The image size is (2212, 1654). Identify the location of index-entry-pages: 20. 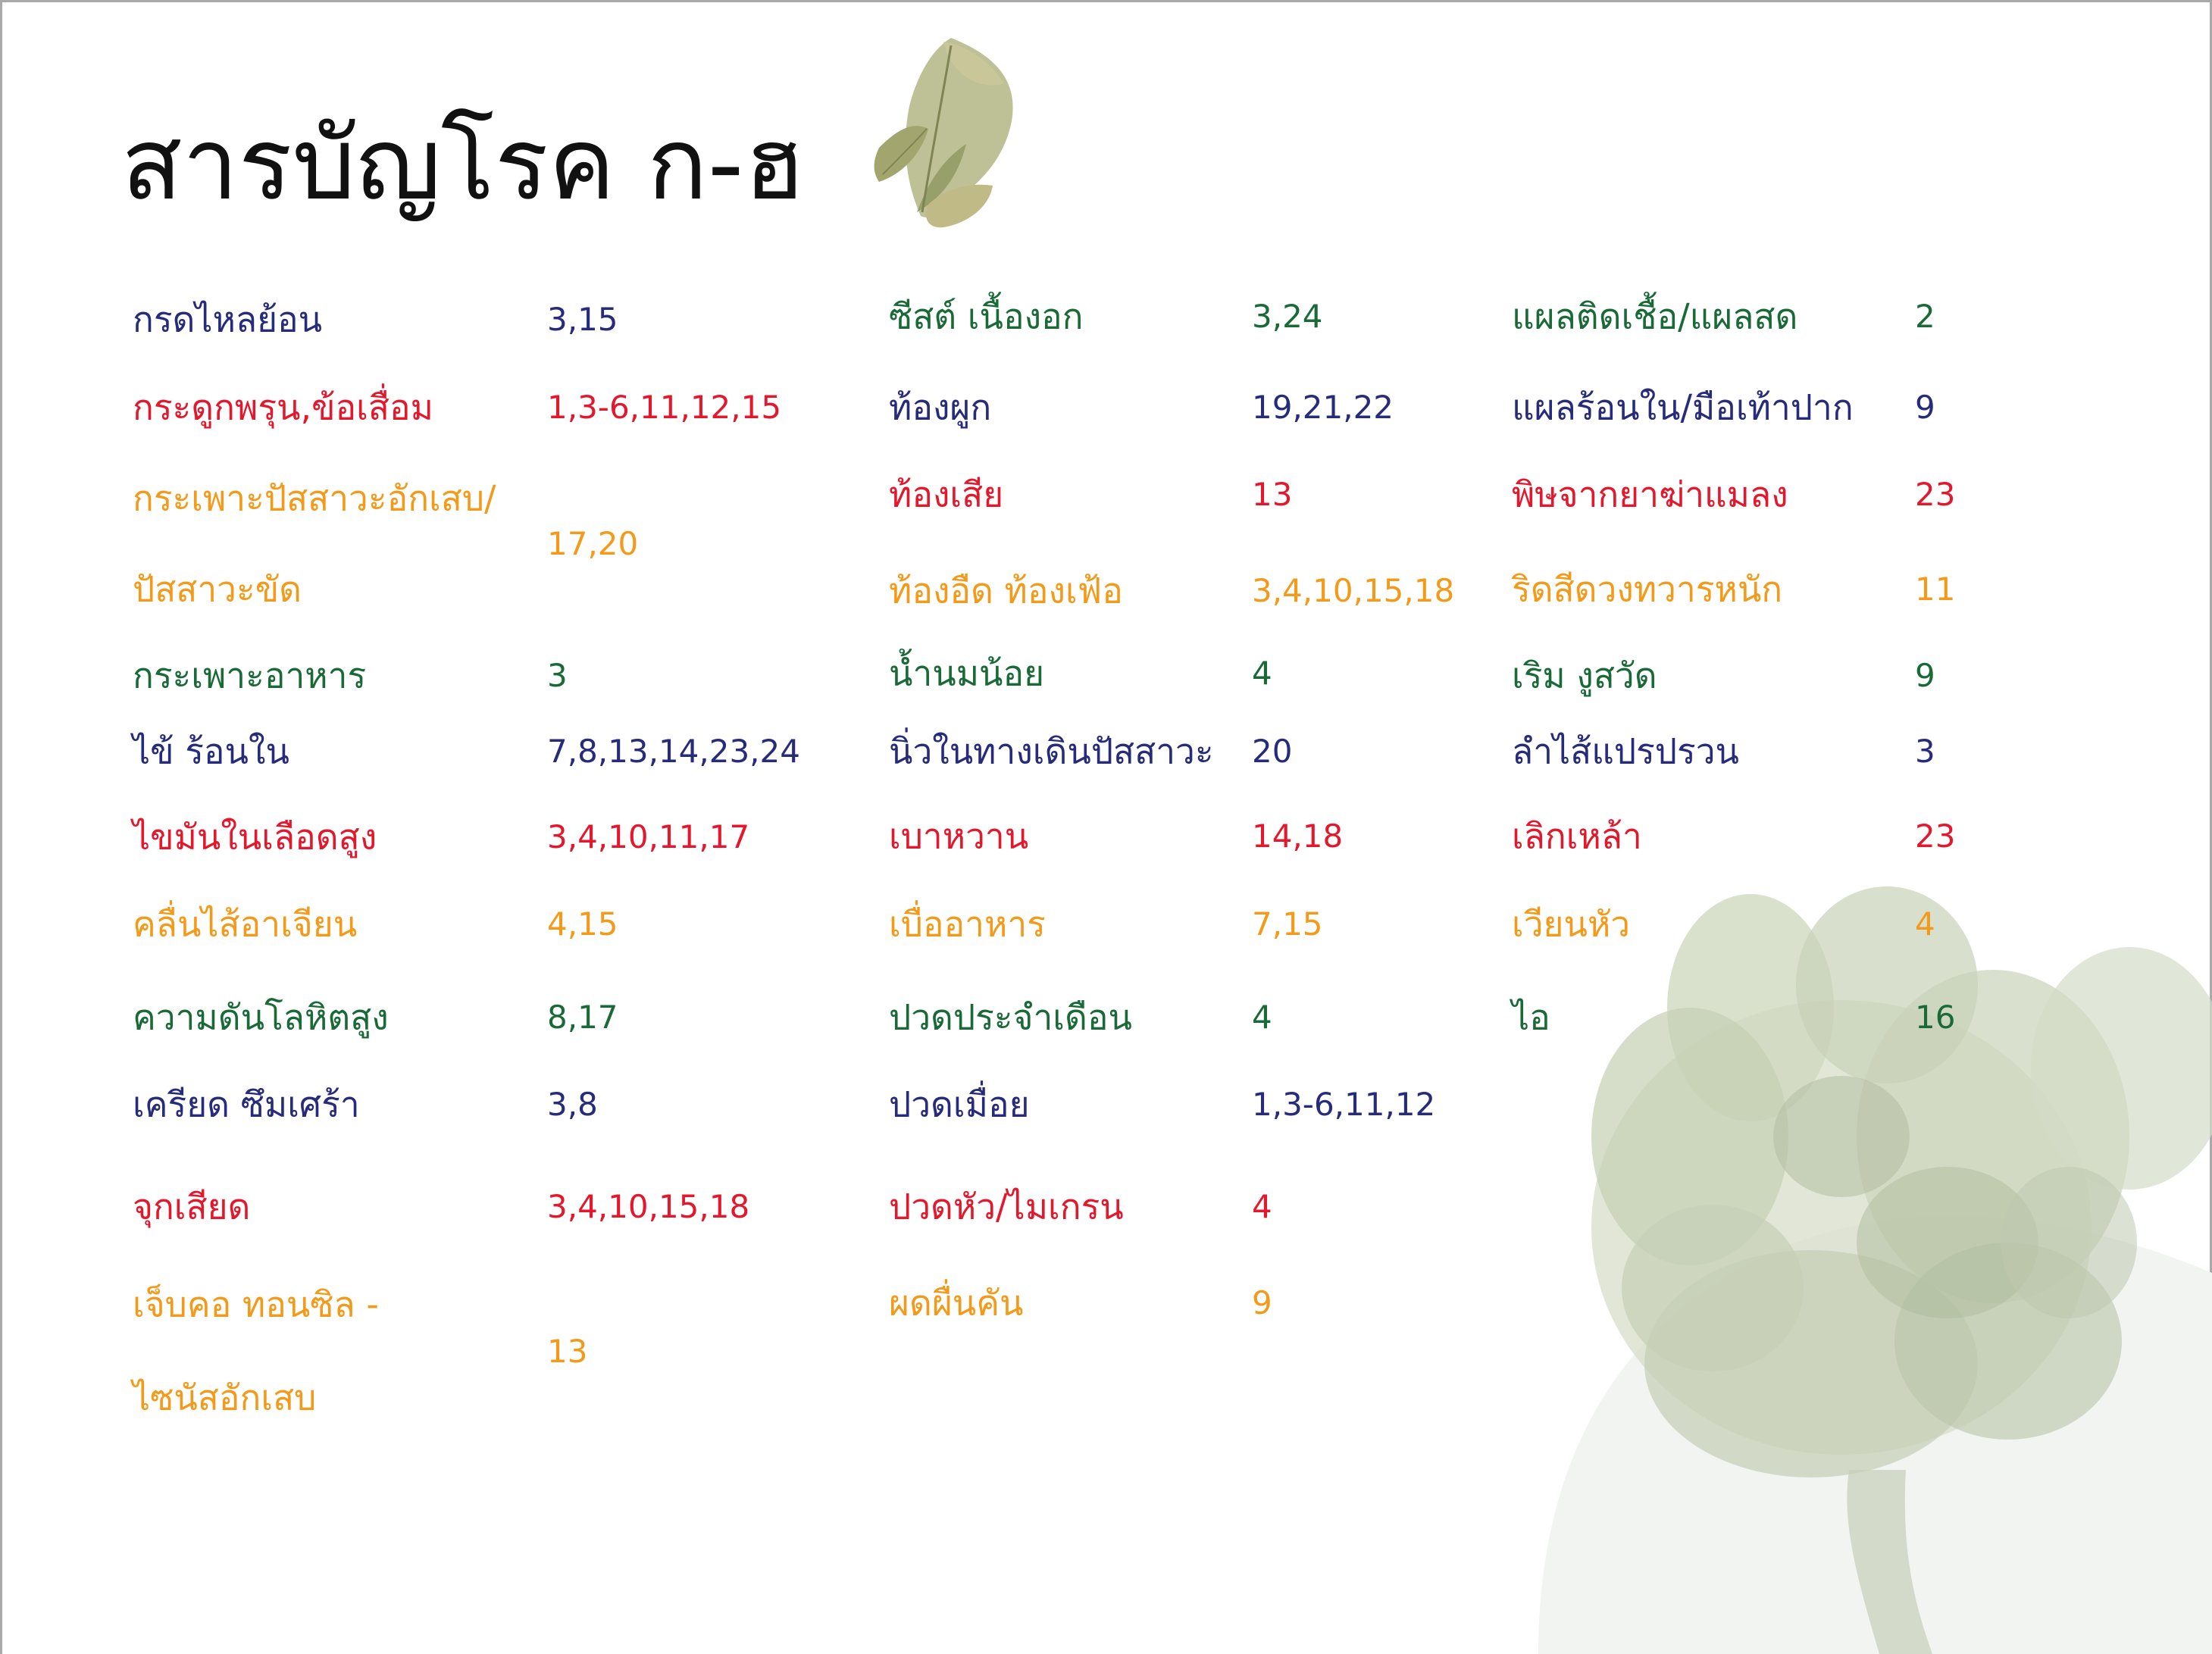
(1272, 751).